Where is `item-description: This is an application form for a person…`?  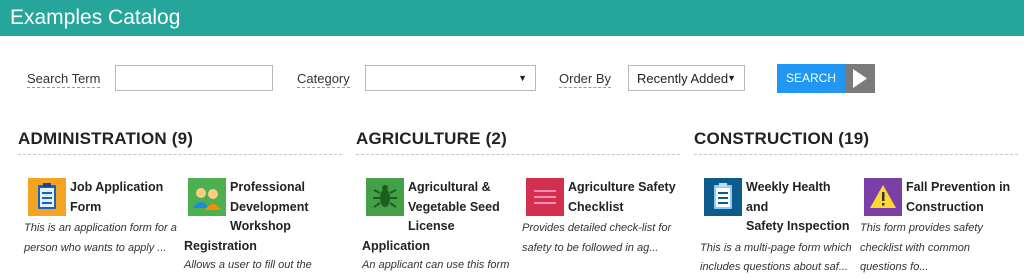
item-description: This is an application form for a person… is located at coordinates (100, 238).